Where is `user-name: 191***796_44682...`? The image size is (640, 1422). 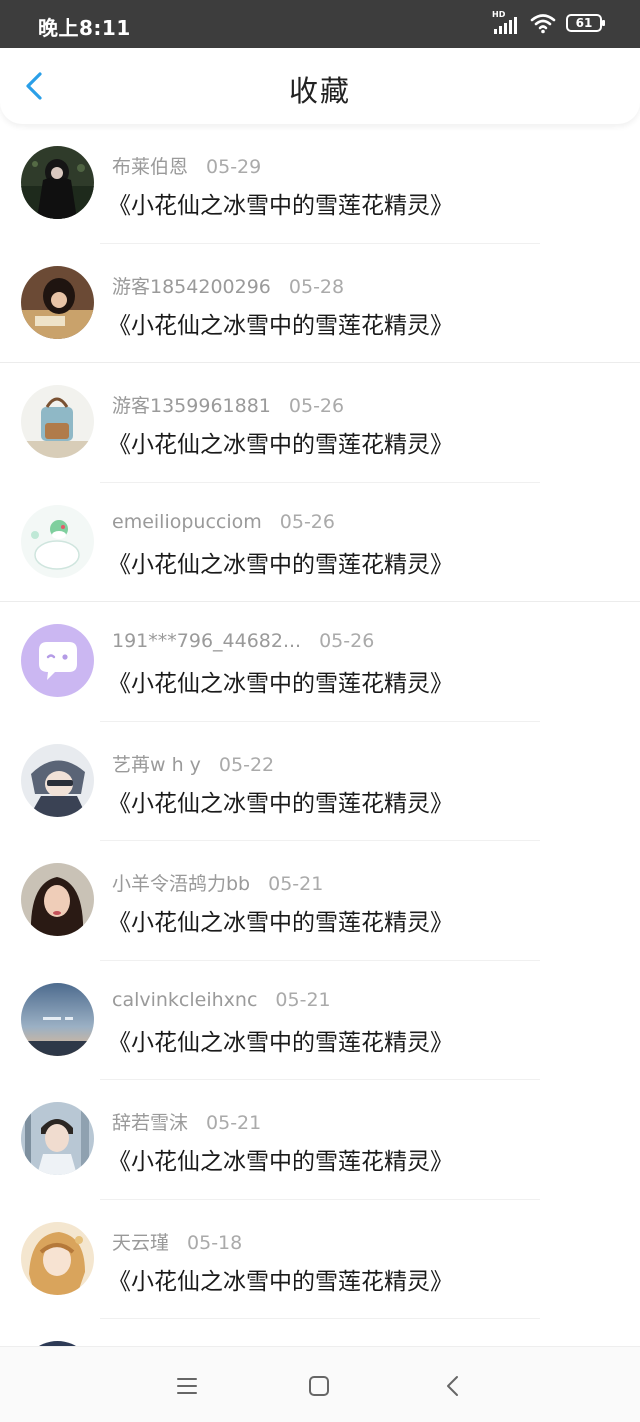
user-name: 191***796_44682... is located at coordinates (207, 641).